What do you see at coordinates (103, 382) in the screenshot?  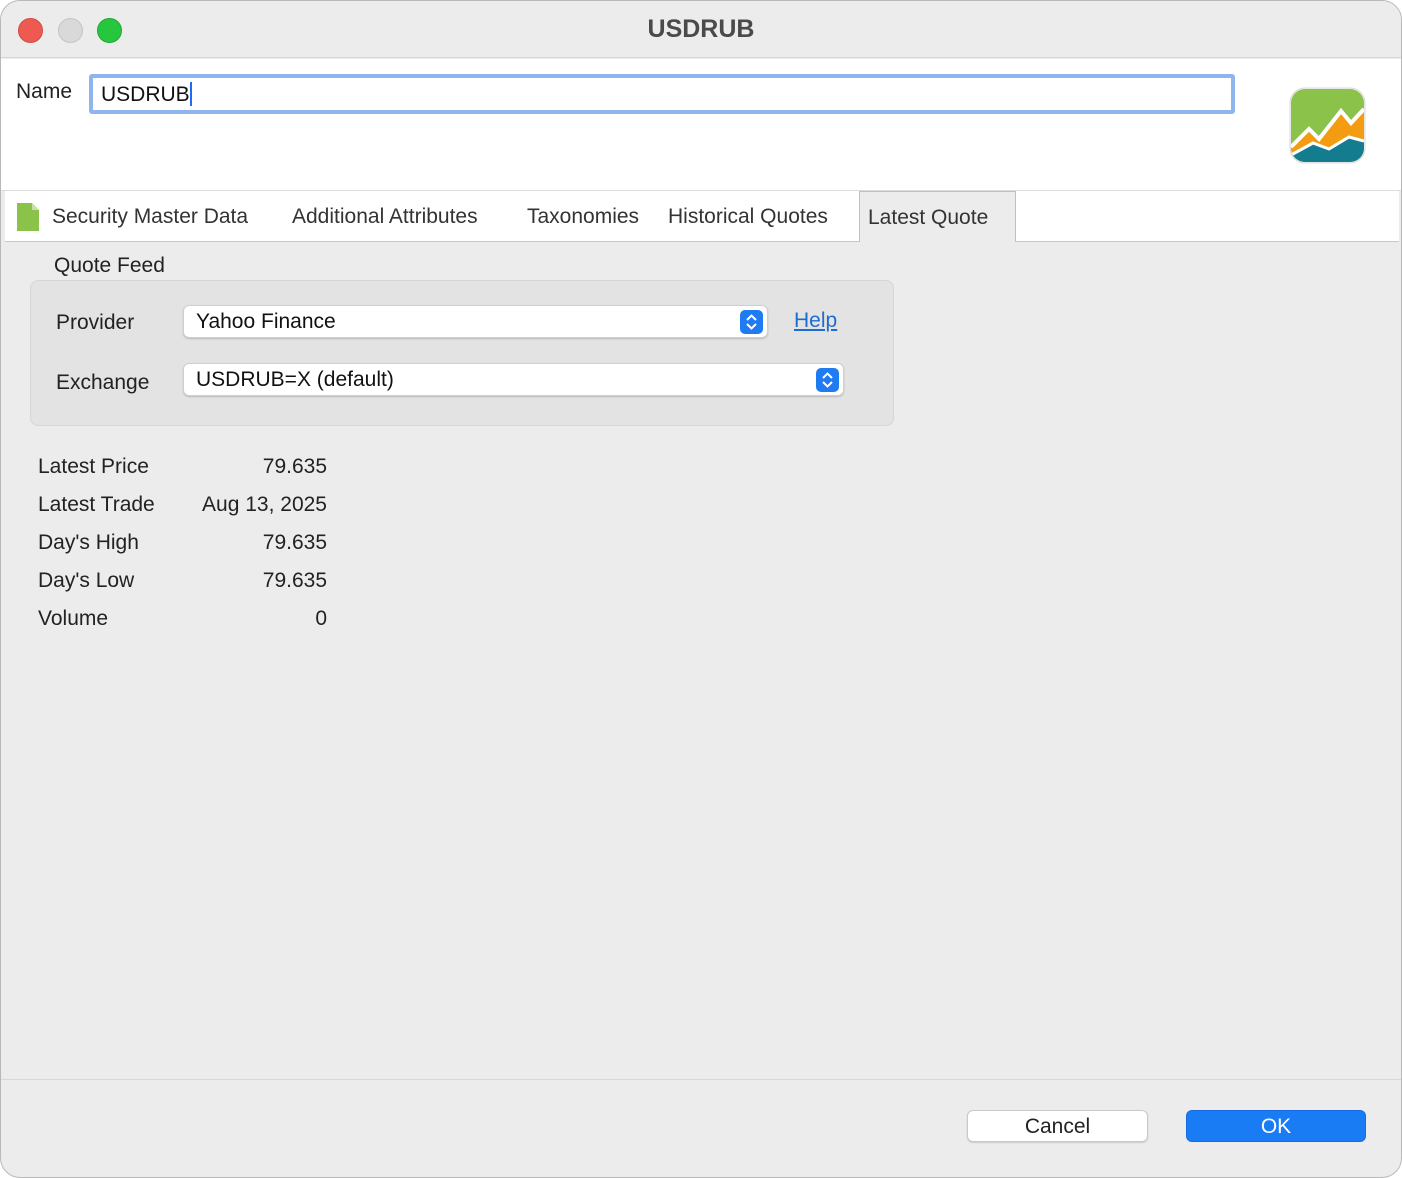 I see `exchange-label: Exchange` at bounding box center [103, 382].